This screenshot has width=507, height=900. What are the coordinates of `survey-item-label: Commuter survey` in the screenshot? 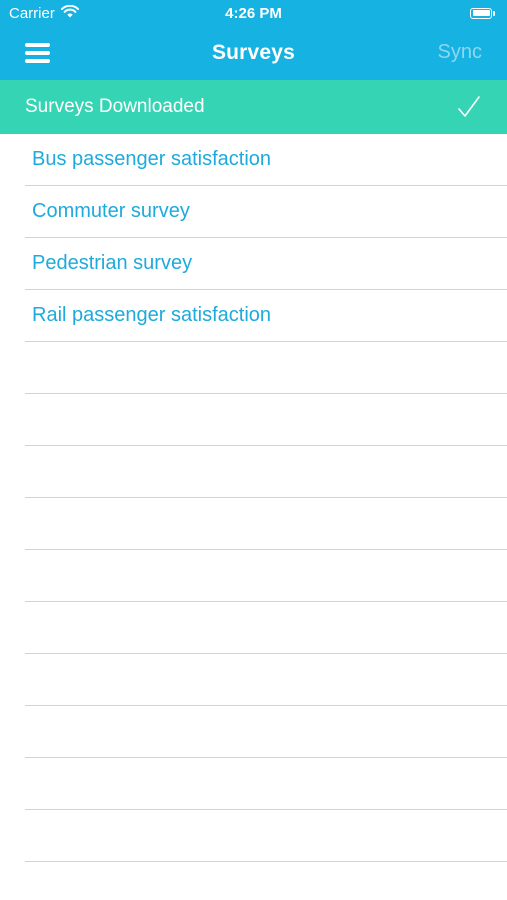 It's located at (111, 211).